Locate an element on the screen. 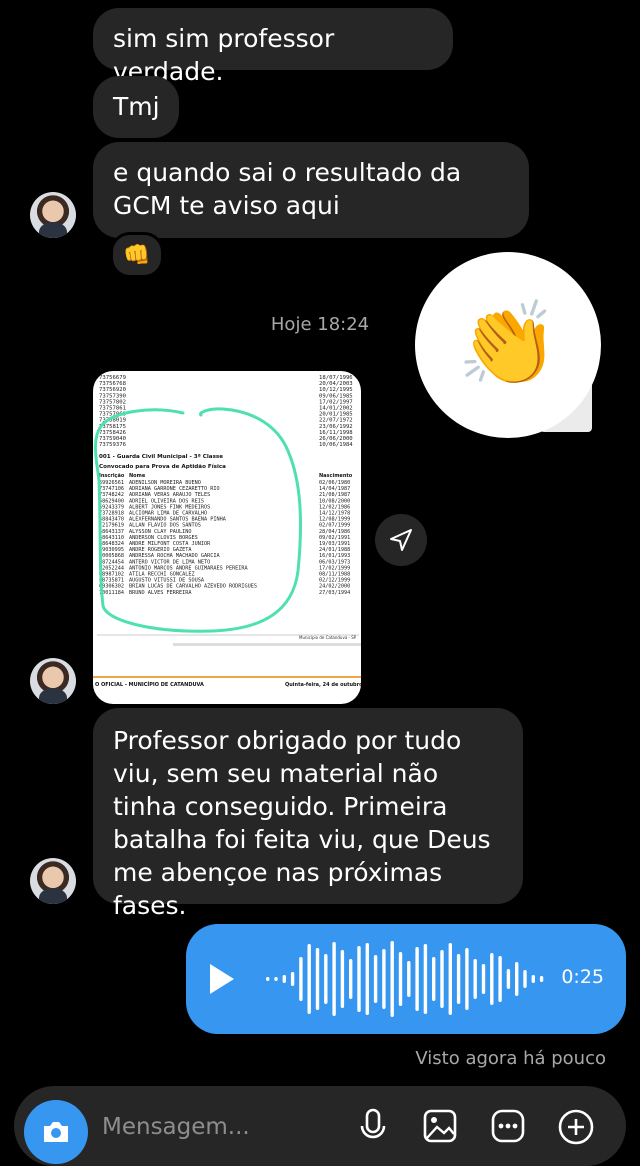 The image size is (640, 1166). microphone-icon is located at coordinates (373, 1127).